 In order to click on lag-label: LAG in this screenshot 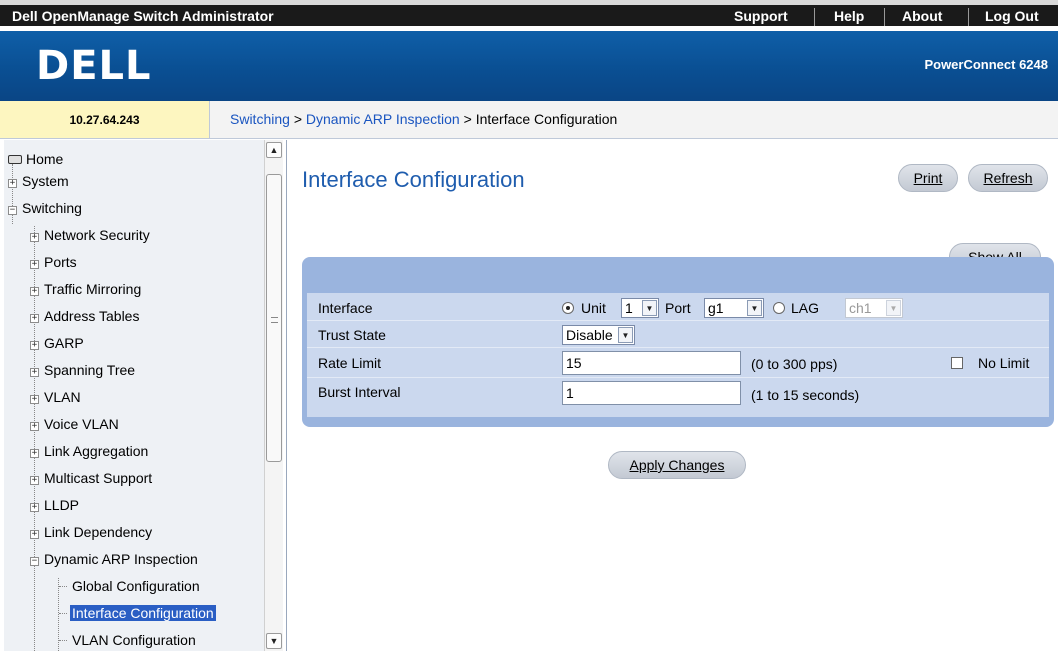, I will do `click(805, 308)`.